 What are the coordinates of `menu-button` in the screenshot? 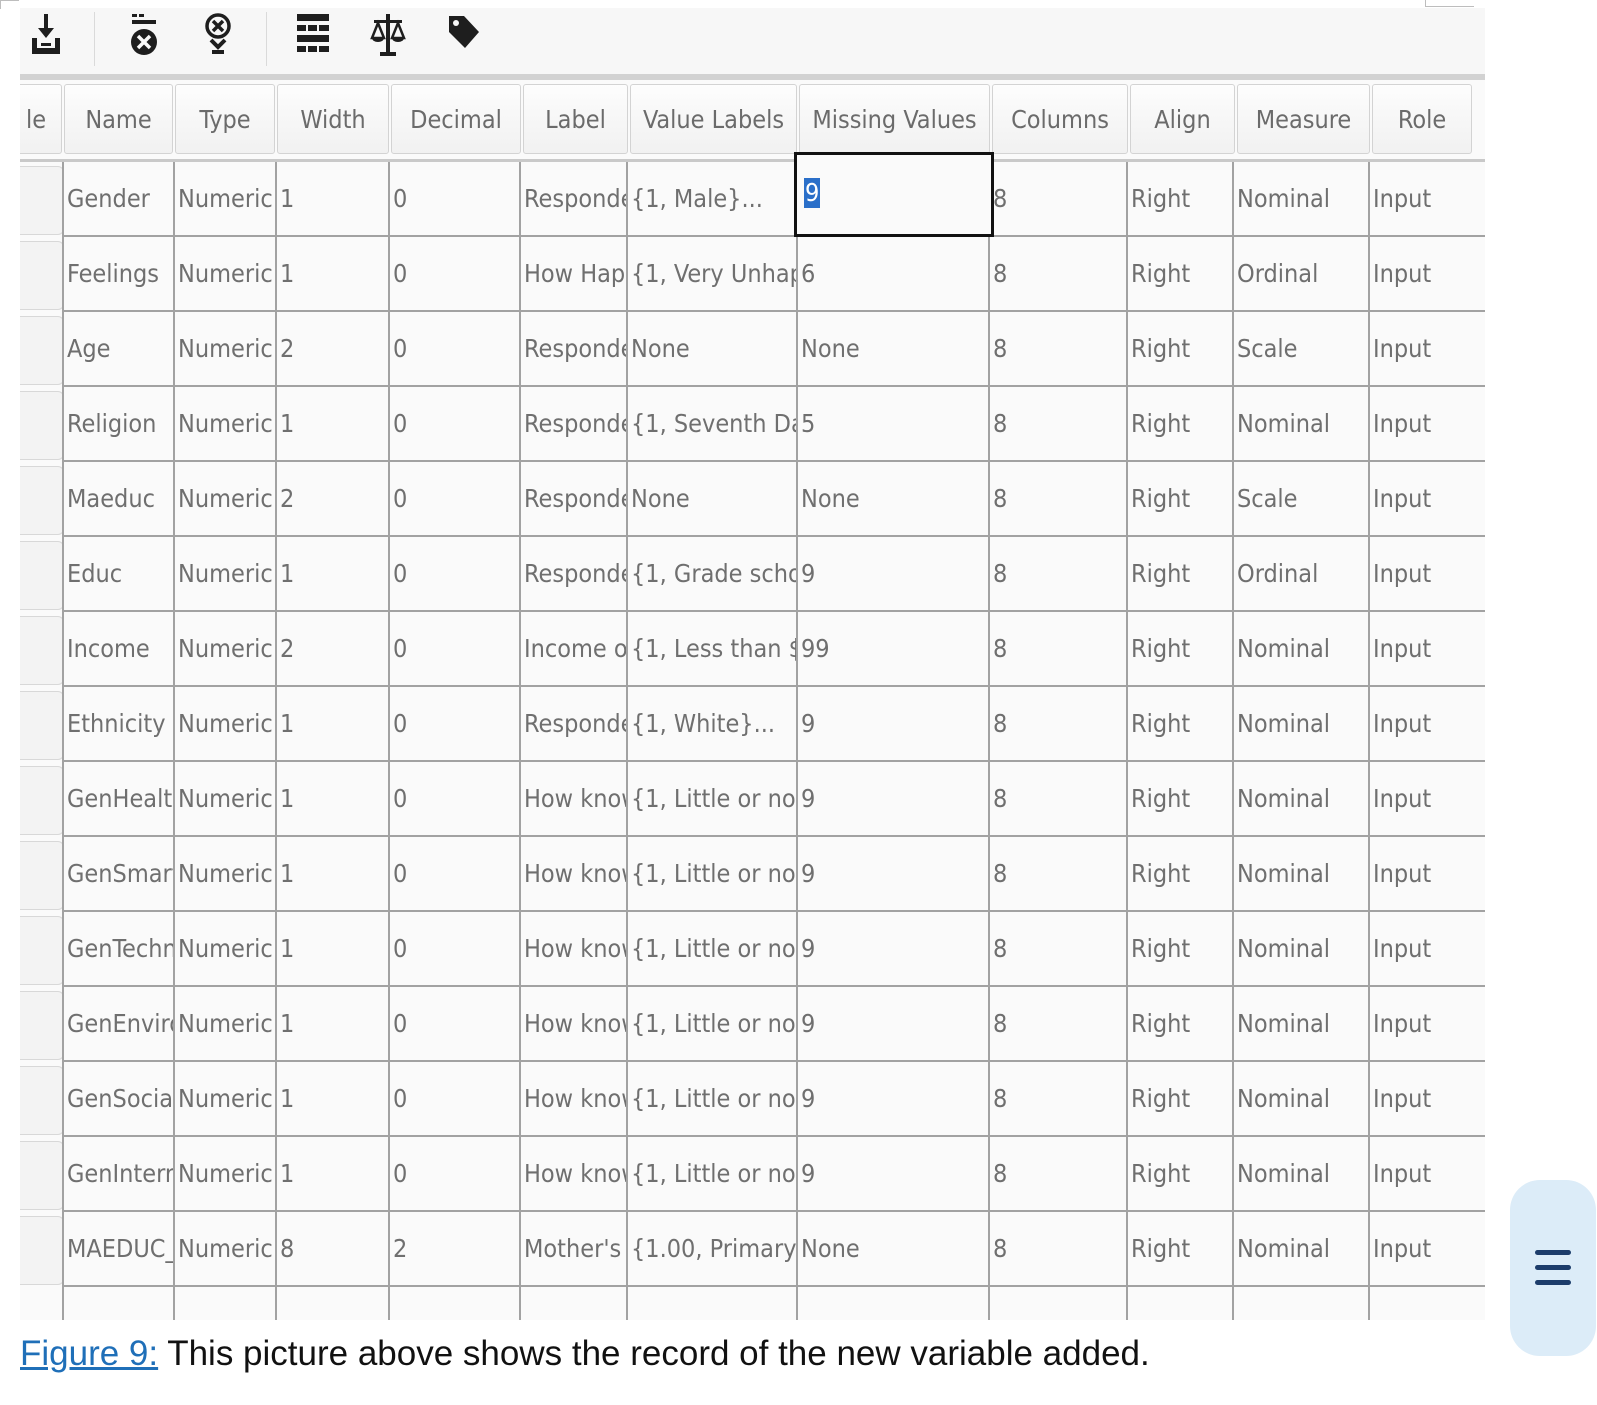 It's located at (1553, 1268).